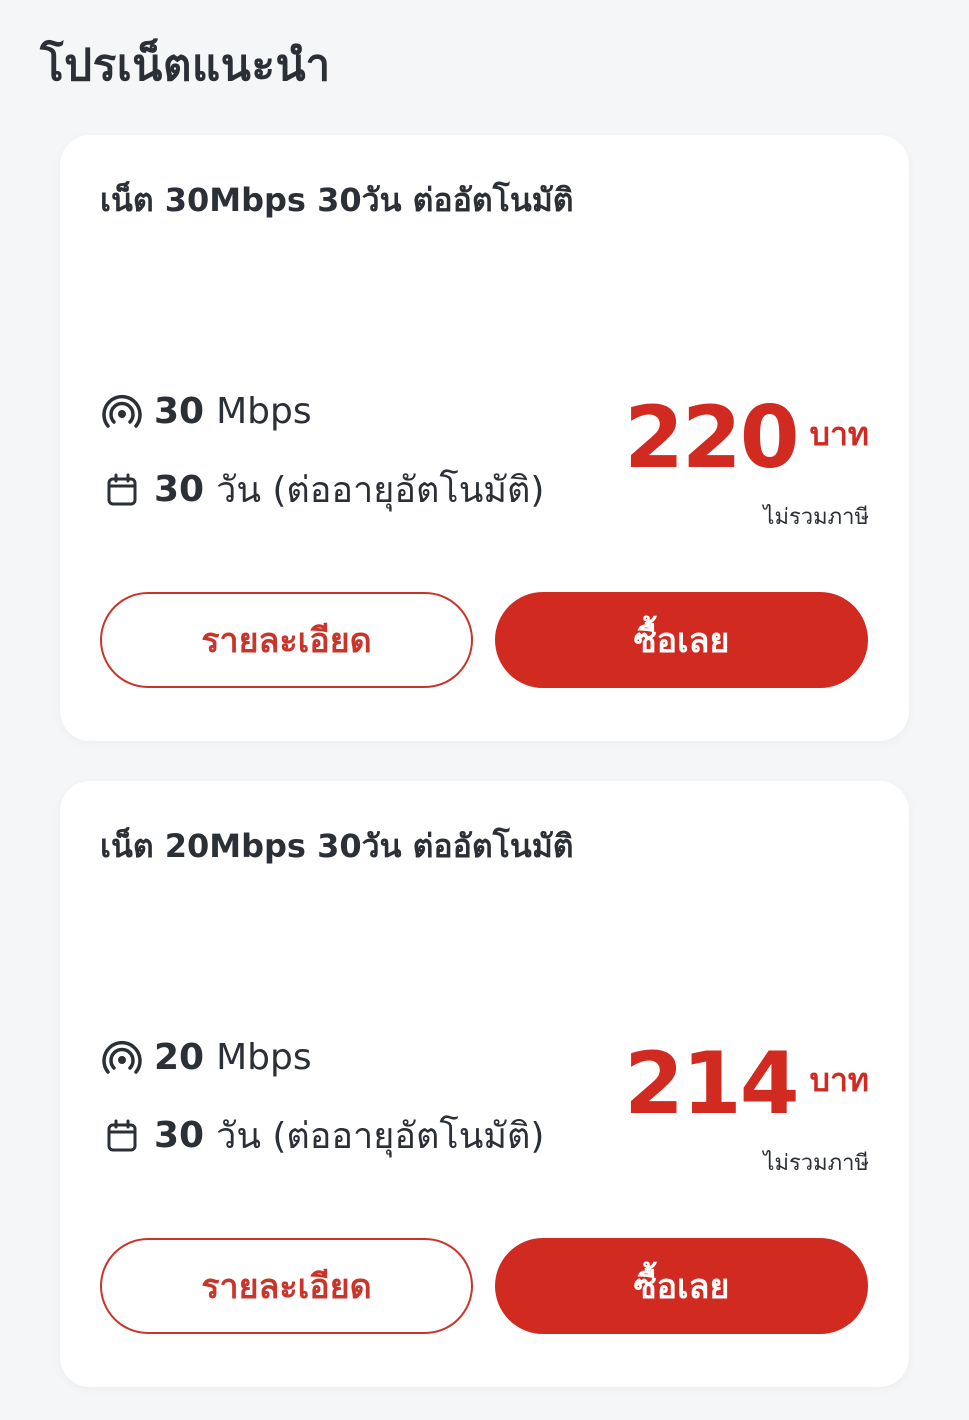 This screenshot has width=969, height=1420. I want to click on speed-spec: 20 Mbps, so click(207, 1057).